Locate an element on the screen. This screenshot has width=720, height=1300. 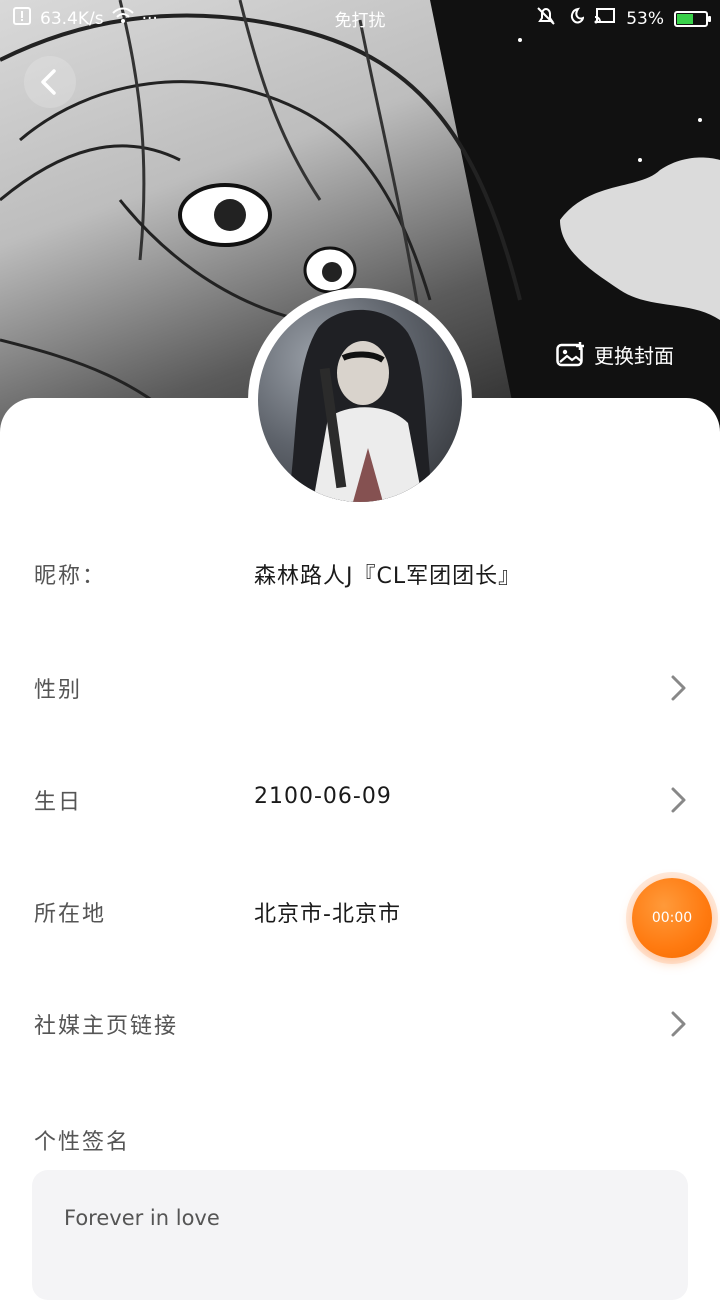
signature-label: 个性签名 is located at coordinates (82, 1142).